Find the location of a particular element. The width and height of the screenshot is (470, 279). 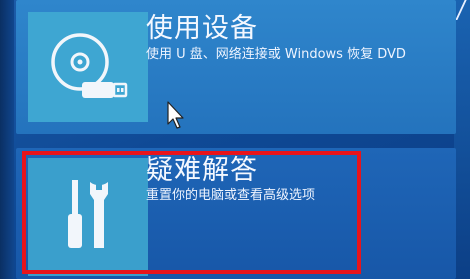

tile-edge-highlight is located at coordinates (461, 10).